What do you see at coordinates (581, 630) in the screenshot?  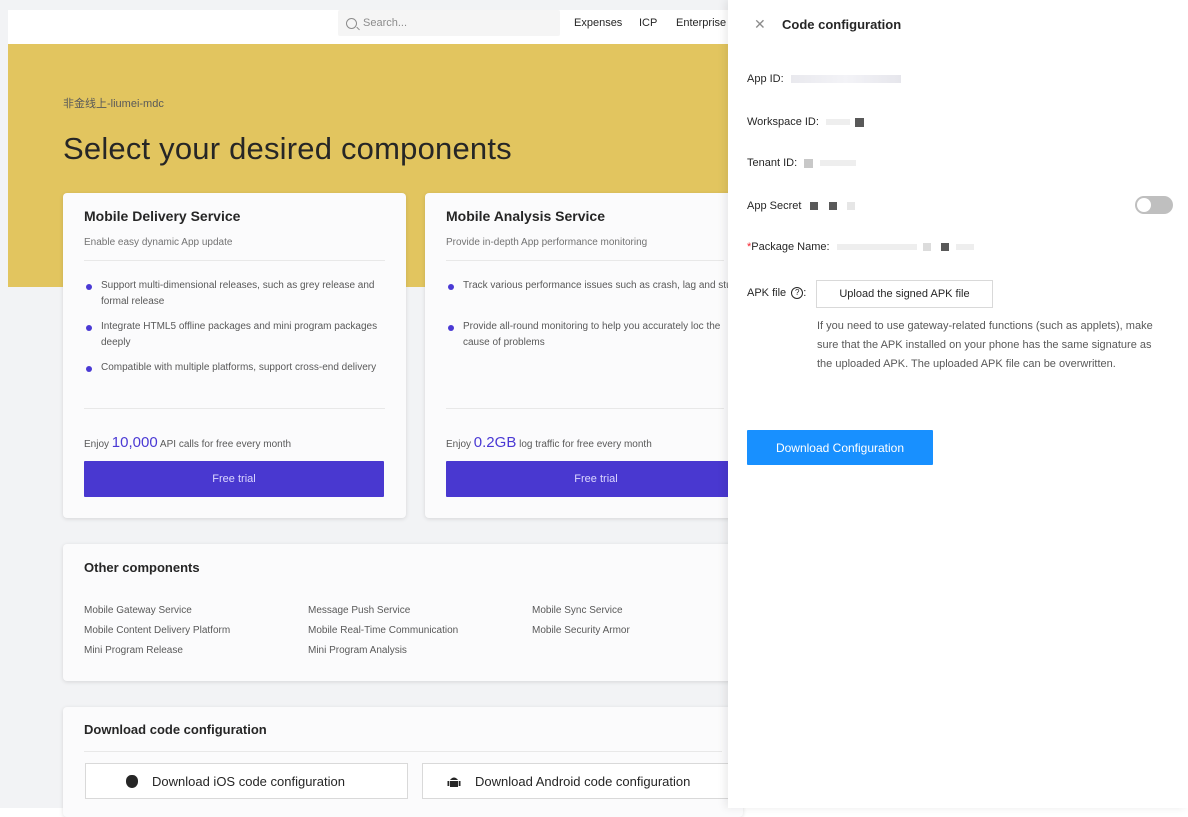 I see `component-link: Mobile Security Armor` at bounding box center [581, 630].